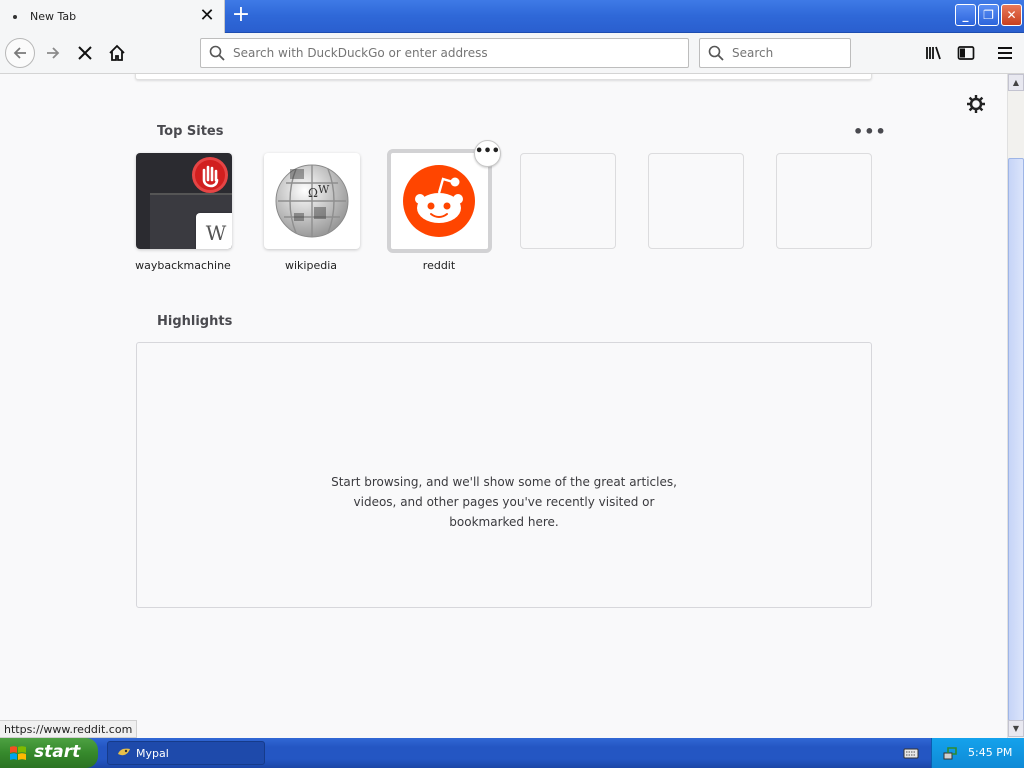 The image size is (1024, 768). I want to click on reddit-logo-icon, so click(439, 201).